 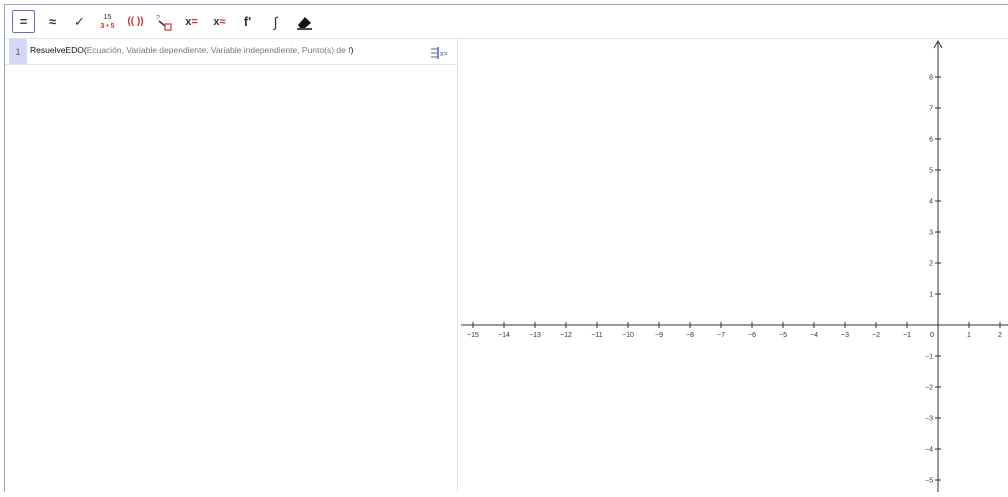 I want to click on arg-equation: Ecuación, so click(x=104, y=50).